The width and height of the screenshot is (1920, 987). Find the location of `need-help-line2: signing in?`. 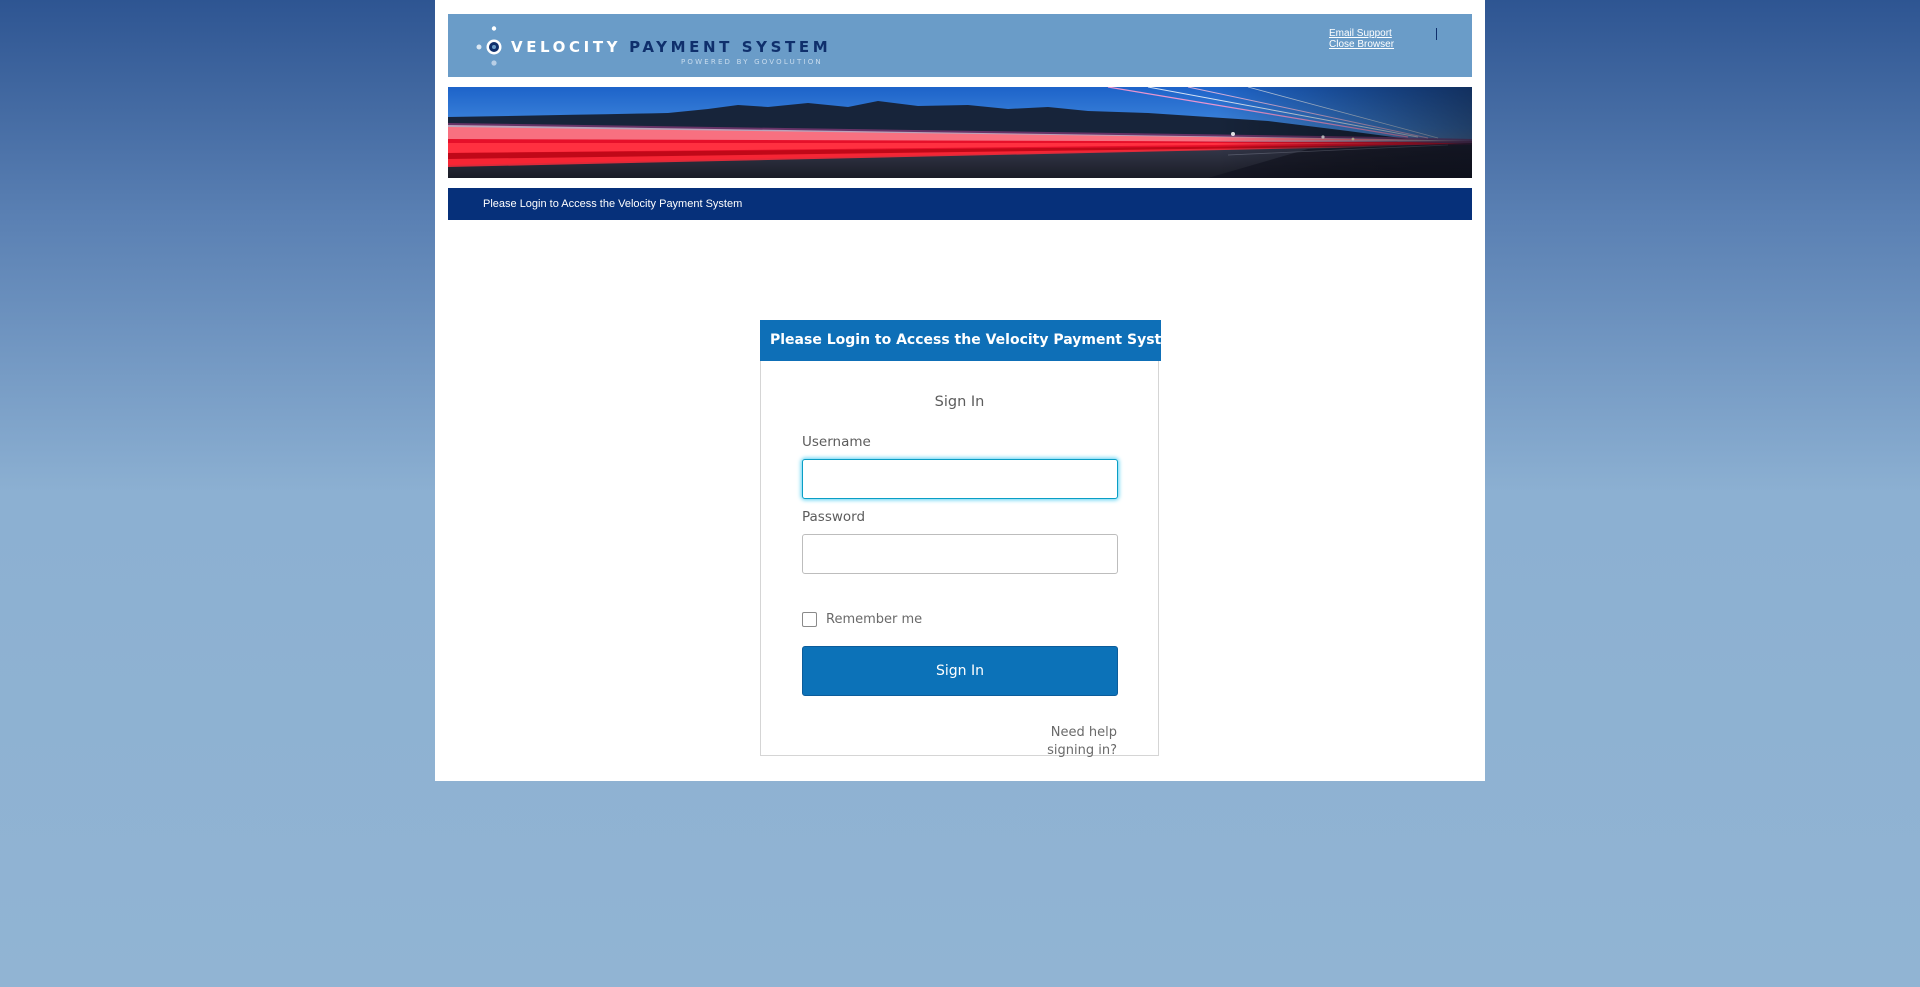

need-help-line2: signing in? is located at coordinates (1077, 751).